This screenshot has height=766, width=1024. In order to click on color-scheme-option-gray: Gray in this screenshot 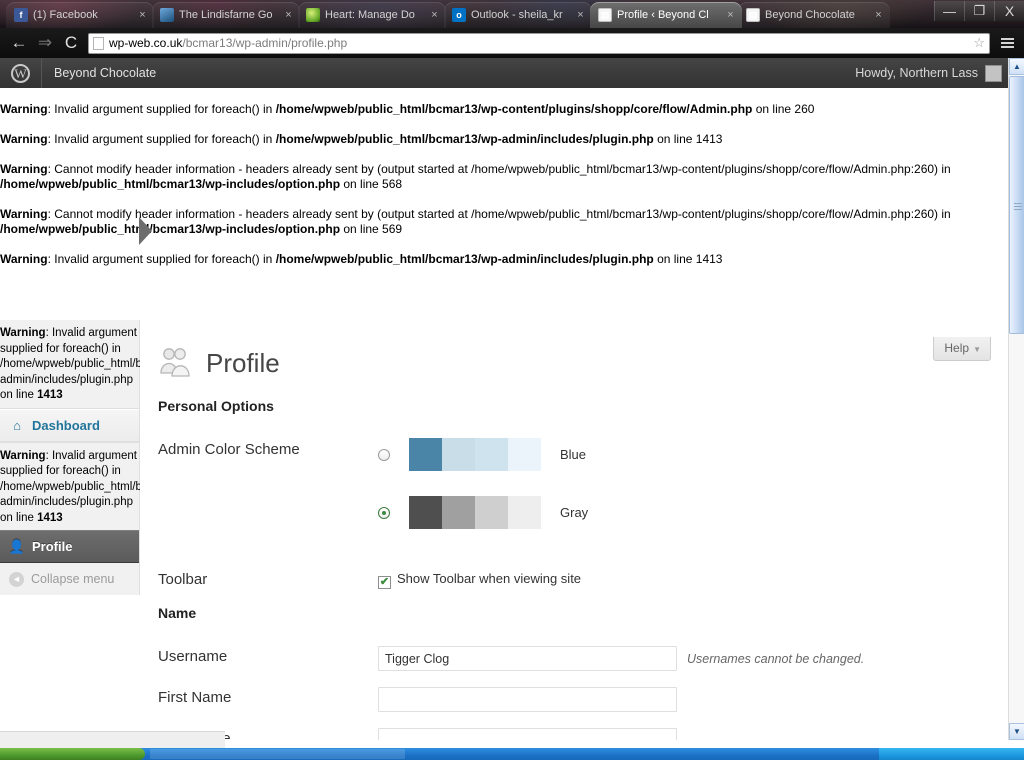, I will do `click(483, 512)`.